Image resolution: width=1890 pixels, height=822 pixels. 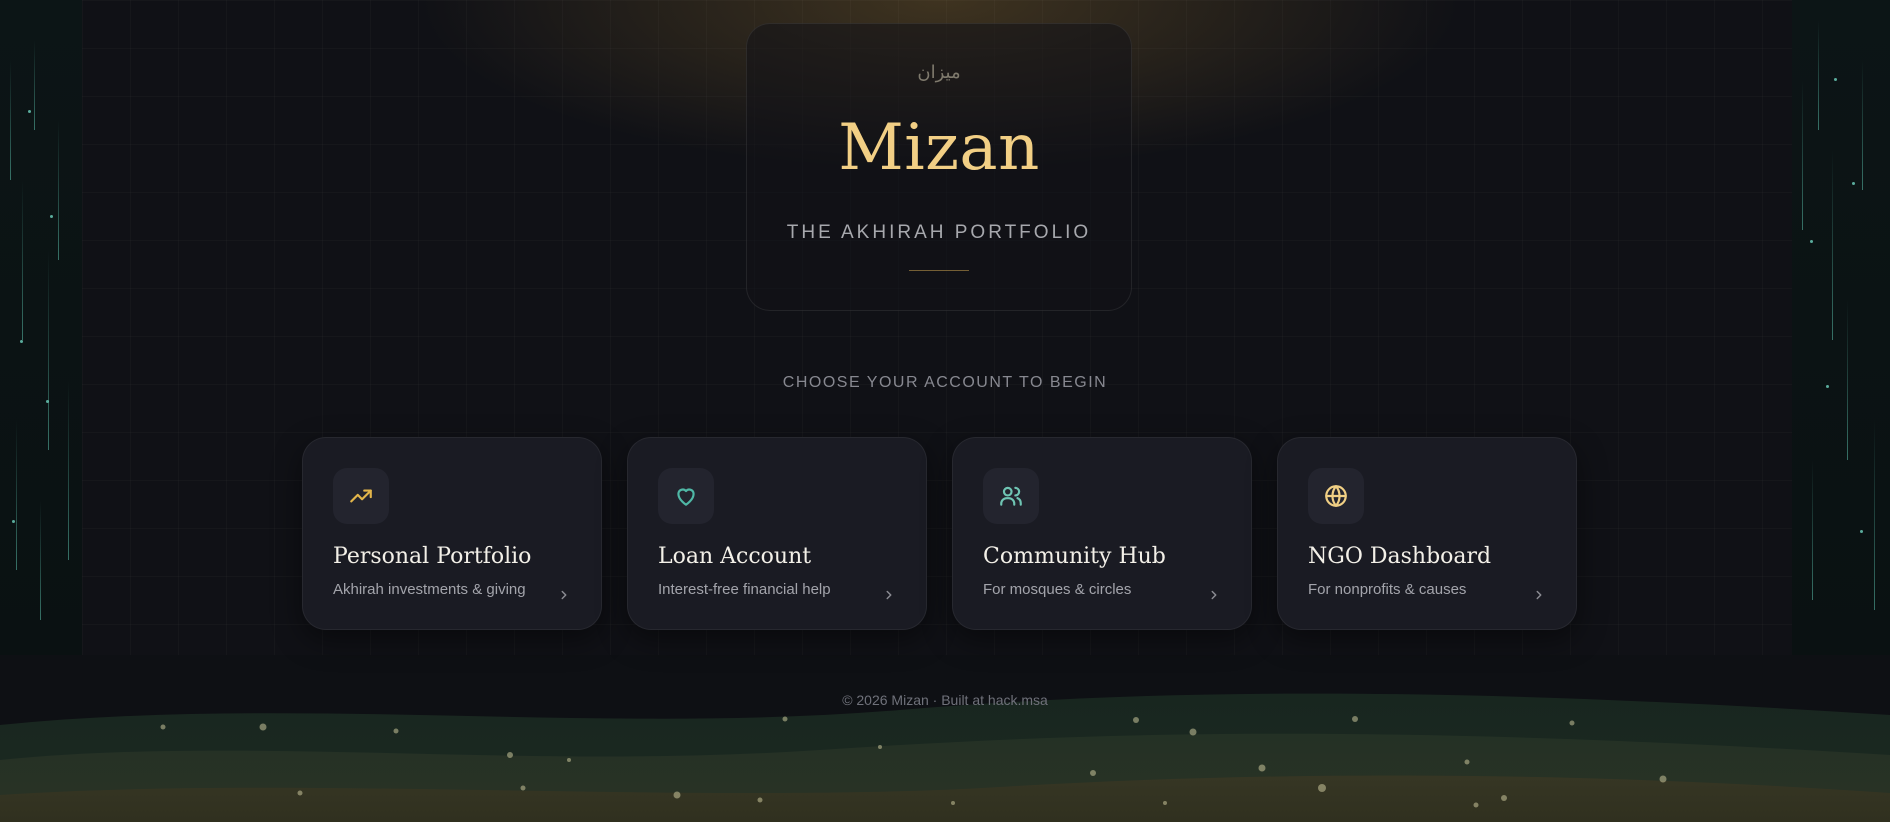 I want to click on ngo-dashboard-card: NGO Dashboard For nonprofits & causes, so click(x=1427, y=533).